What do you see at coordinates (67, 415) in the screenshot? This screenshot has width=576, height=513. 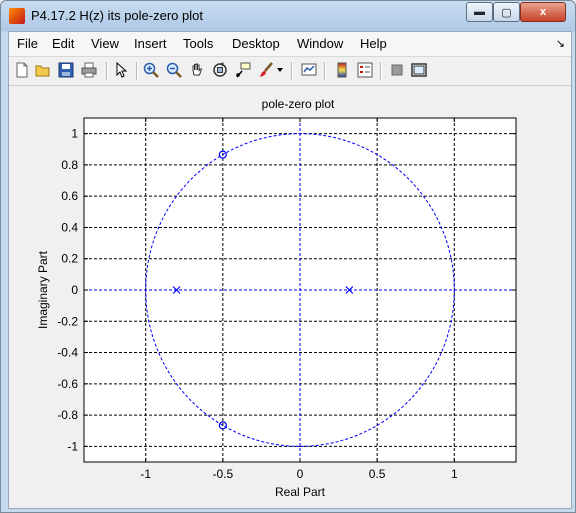 I see `y-tick-label: -0.8` at bounding box center [67, 415].